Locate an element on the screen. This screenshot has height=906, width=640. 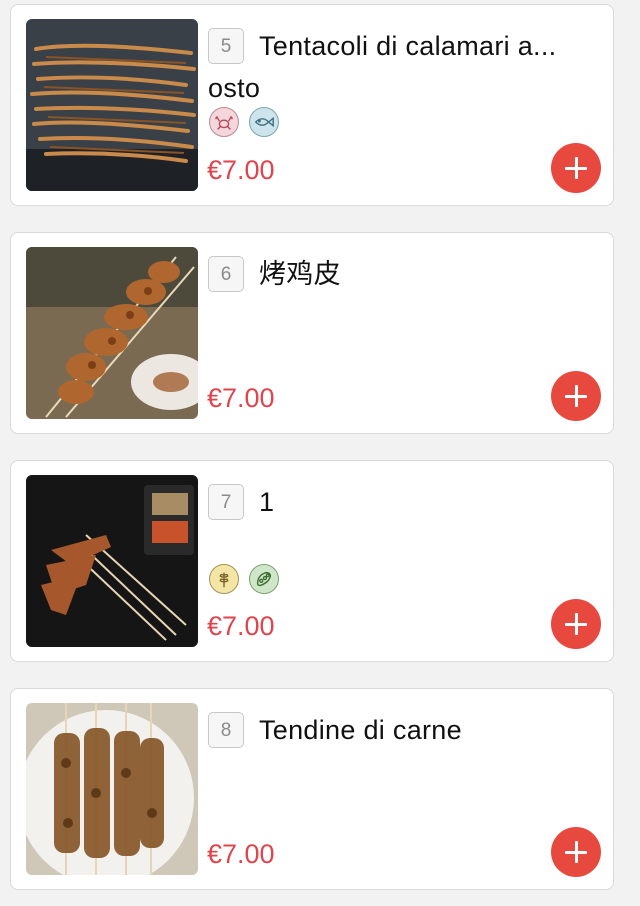
fish-icon is located at coordinates (264, 122).